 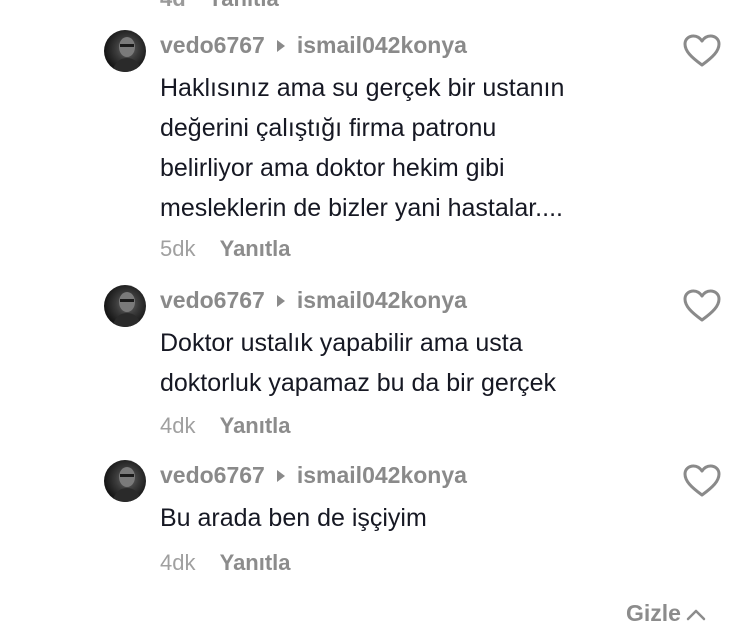 What do you see at coordinates (178, 248) in the screenshot?
I see `comment-time: 5dk` at bounding box center [178, 248].